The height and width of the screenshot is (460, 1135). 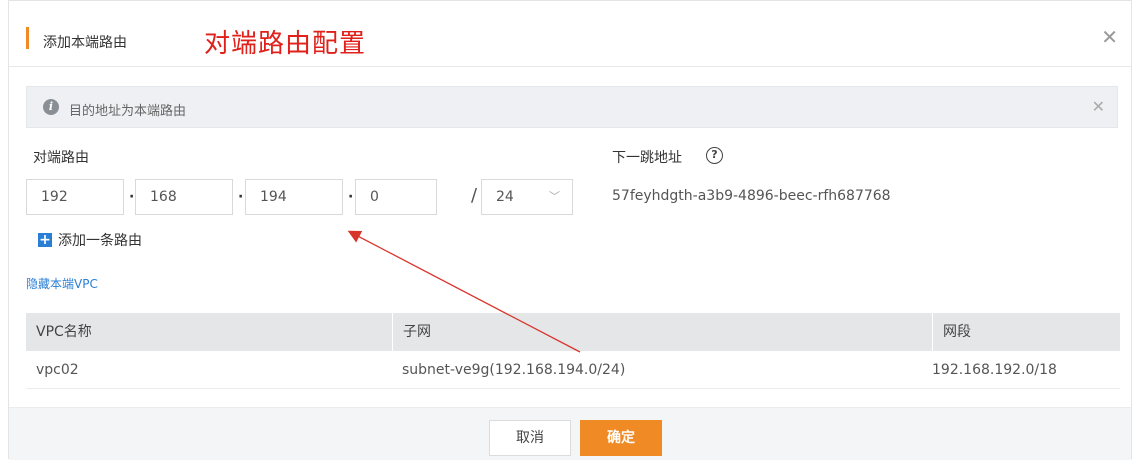 What do you see at coordinates (1109, 37) in the screenshot?
I see `close-icon: ✕` at bounding box center [1109, 37].